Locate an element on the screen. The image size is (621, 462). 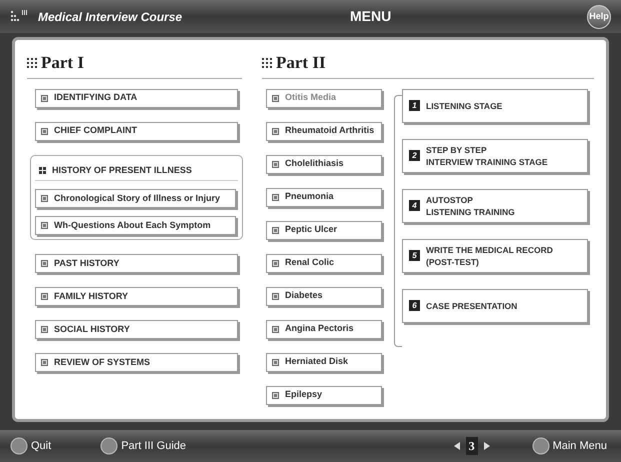
stage-button: 6 CASE PRESENTATION is located at coordinates (495, 305).